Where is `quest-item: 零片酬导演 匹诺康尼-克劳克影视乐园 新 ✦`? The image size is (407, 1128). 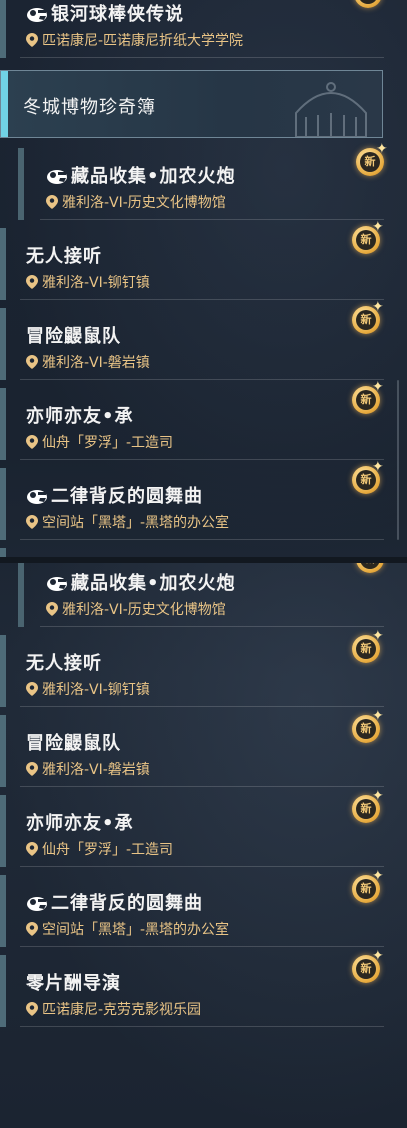 quest-item: 零片酬导演 匹诺康尼-克劳克影视乐园 新 ✦ is located at coordinates (192, 988).